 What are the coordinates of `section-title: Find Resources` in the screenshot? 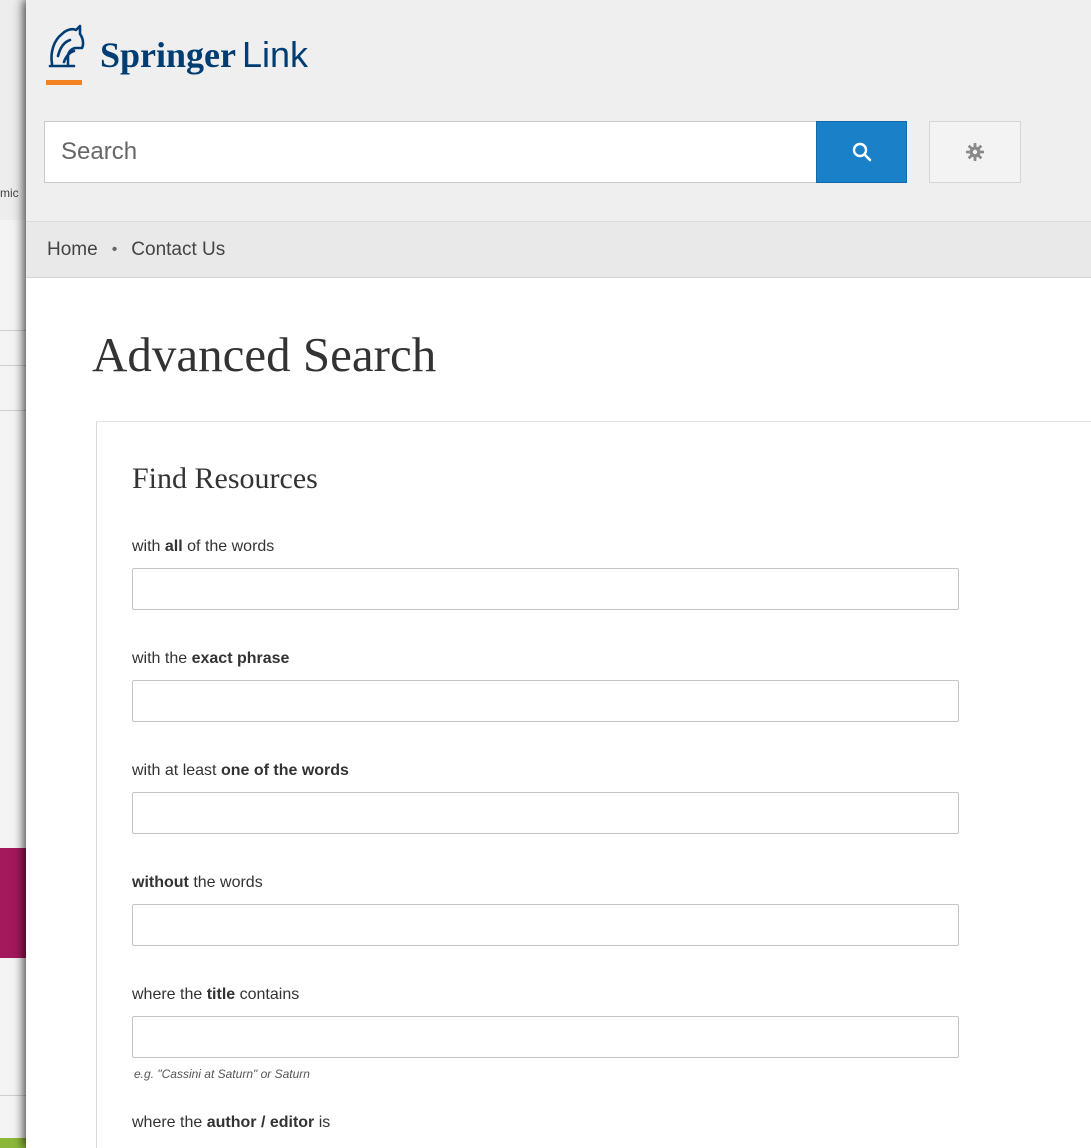 It's located at (225, 478).